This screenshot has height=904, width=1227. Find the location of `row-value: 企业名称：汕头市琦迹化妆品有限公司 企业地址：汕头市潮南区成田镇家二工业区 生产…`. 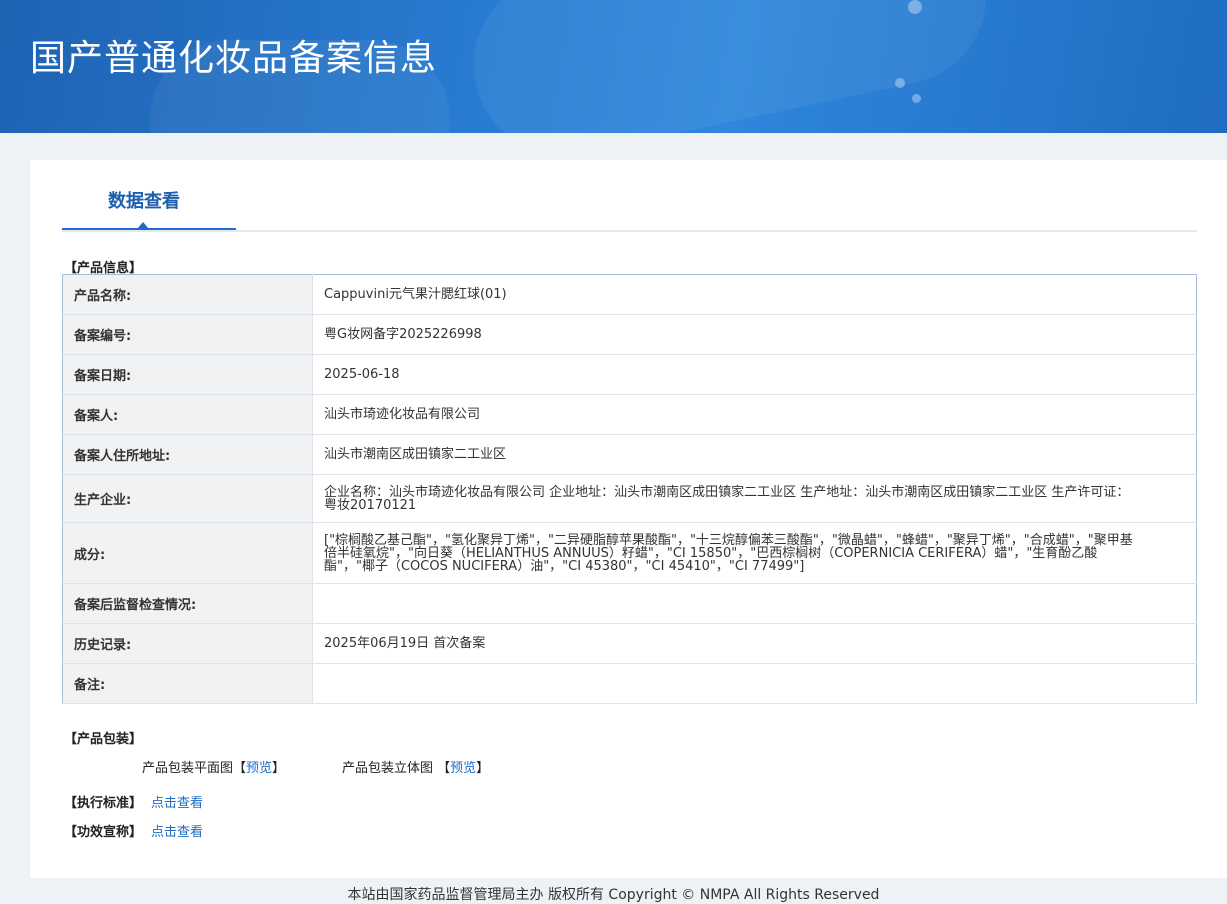

row-value: 企业名称：汕头市琦迹化妆品有限公司 企业地址：汕头市潮南区成田镇家二工业区 生产… is located at coordinates (754, 498).